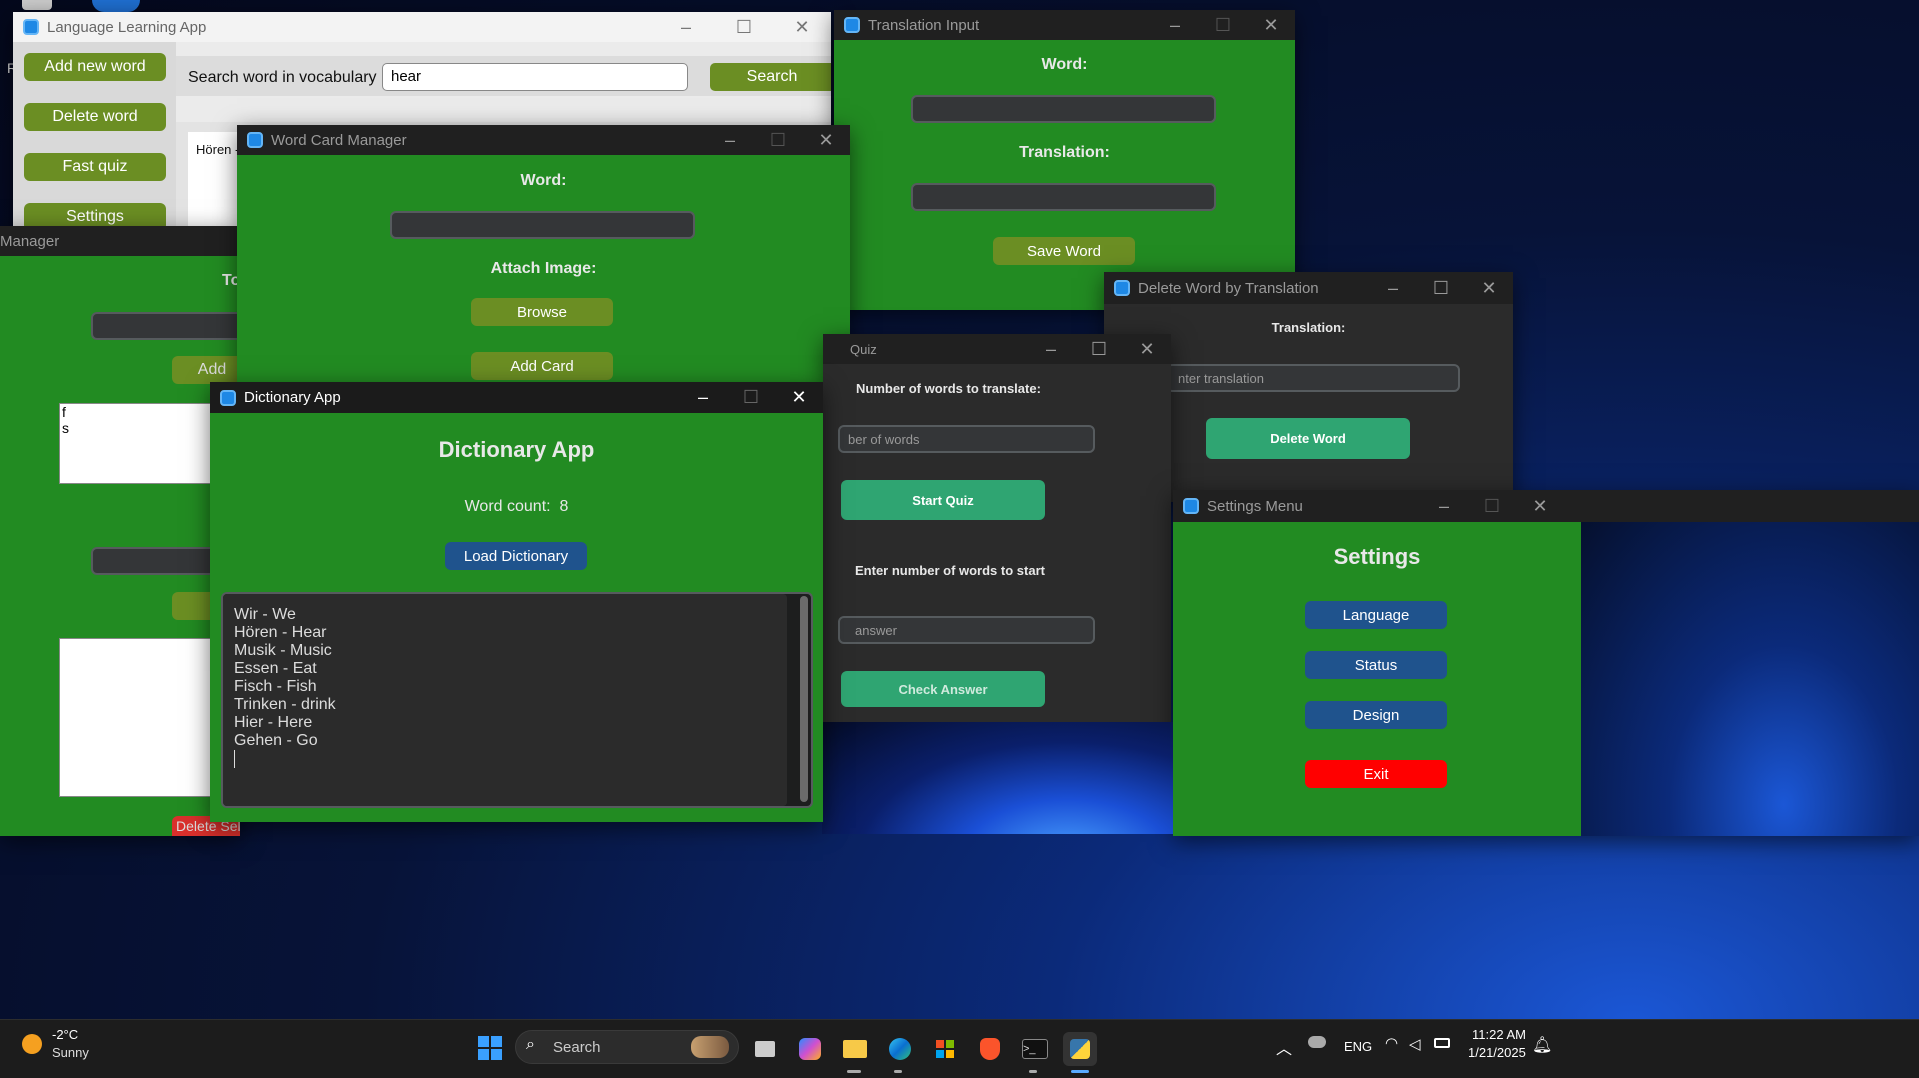  Describe the element at coordinates (1376, 715) in the screenshot. I see `design-button: Design` at that location.